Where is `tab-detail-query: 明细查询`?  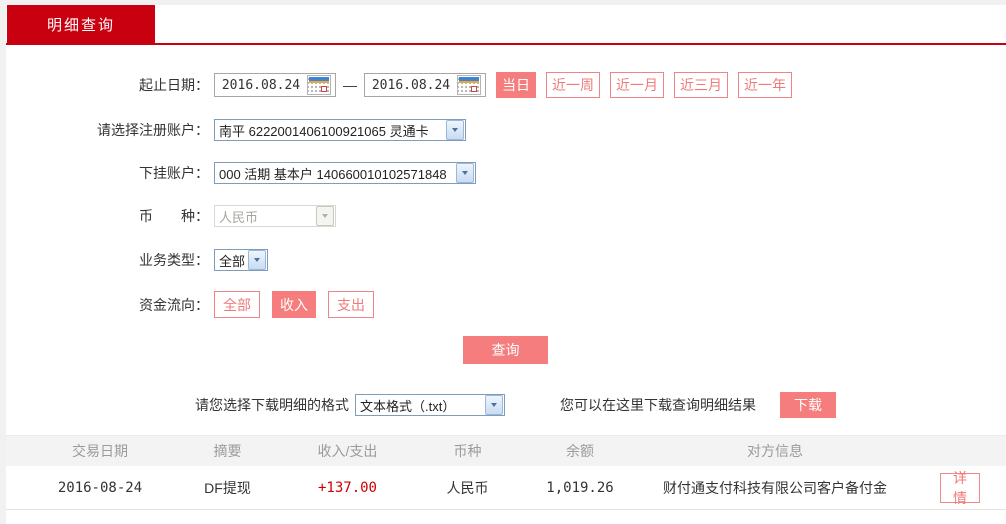 tab-detail-query: 明细查询 is located at coordinates (81, 24).